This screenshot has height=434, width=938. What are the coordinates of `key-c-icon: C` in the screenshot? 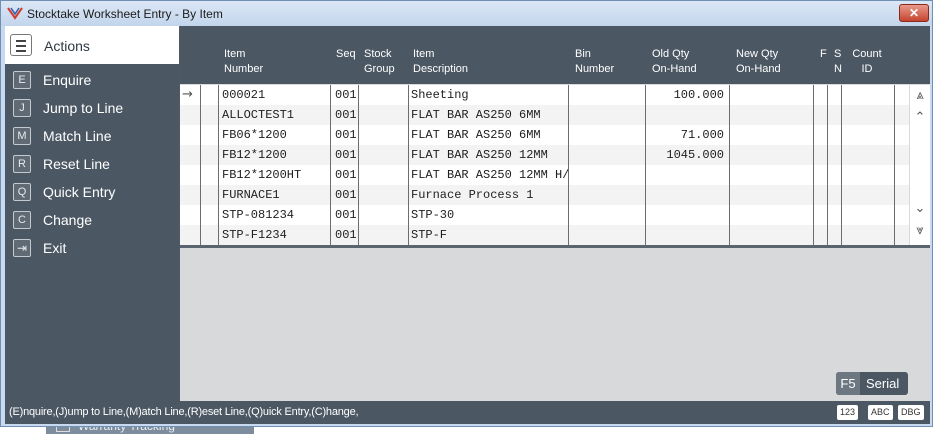 It's located at (22, 220).